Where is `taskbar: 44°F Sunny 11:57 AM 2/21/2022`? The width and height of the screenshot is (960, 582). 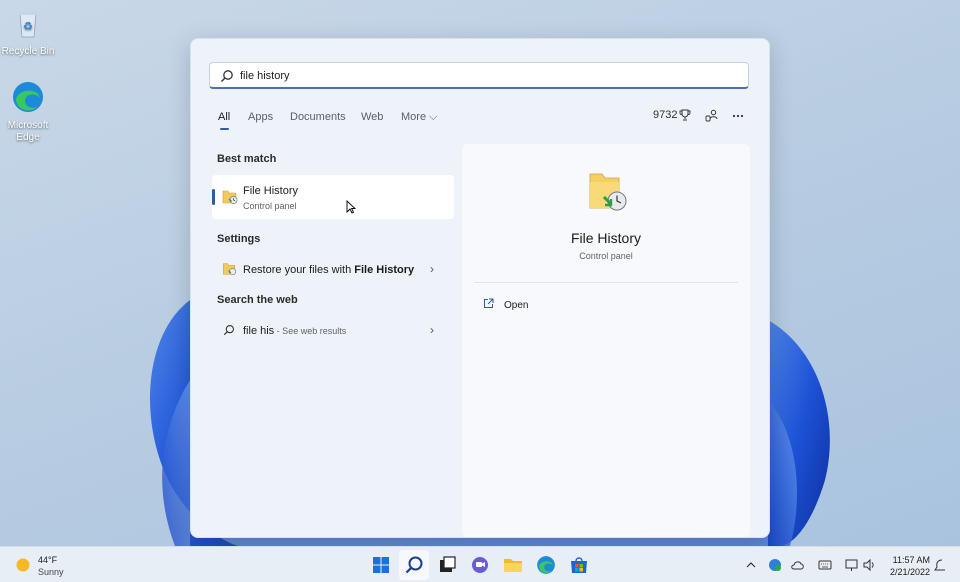 taskbar: 44°F Sunny 11:57 AM 2/21/2022 is located at coordinates (480, 564).